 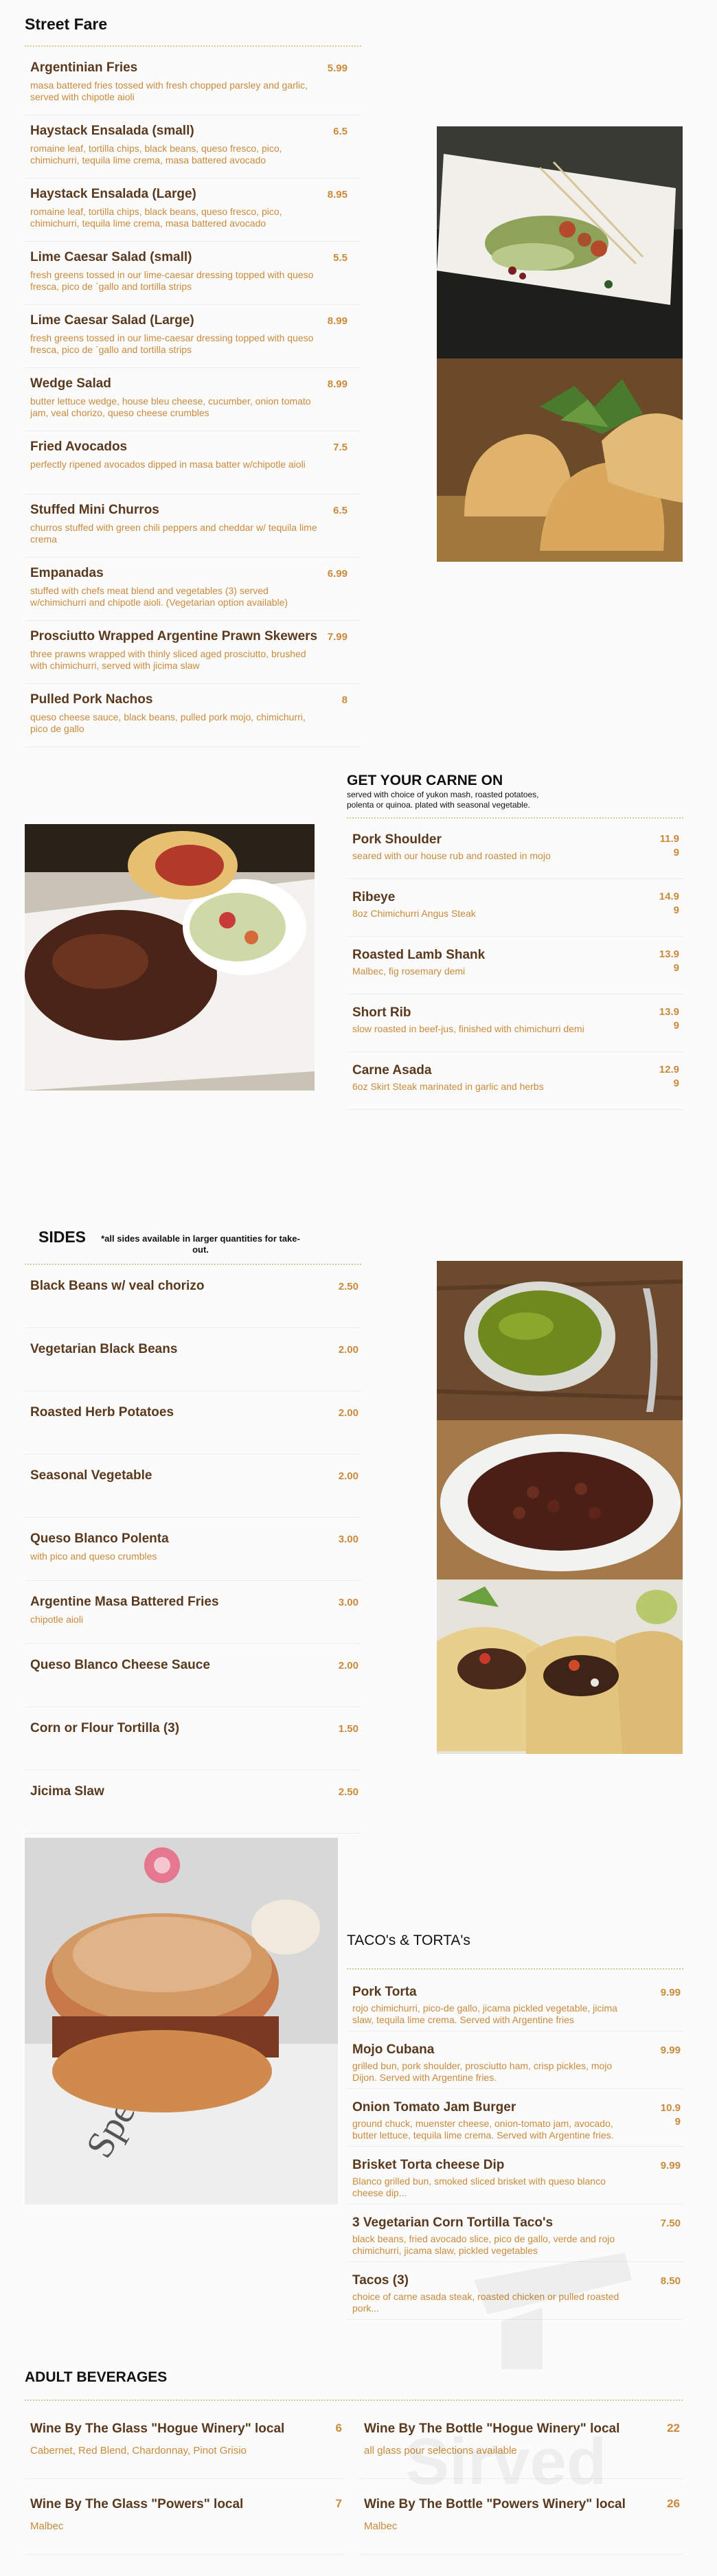 I want to click on menu-item: Vegetarian Black Beans 2.00, so click(x=193, y=1359).